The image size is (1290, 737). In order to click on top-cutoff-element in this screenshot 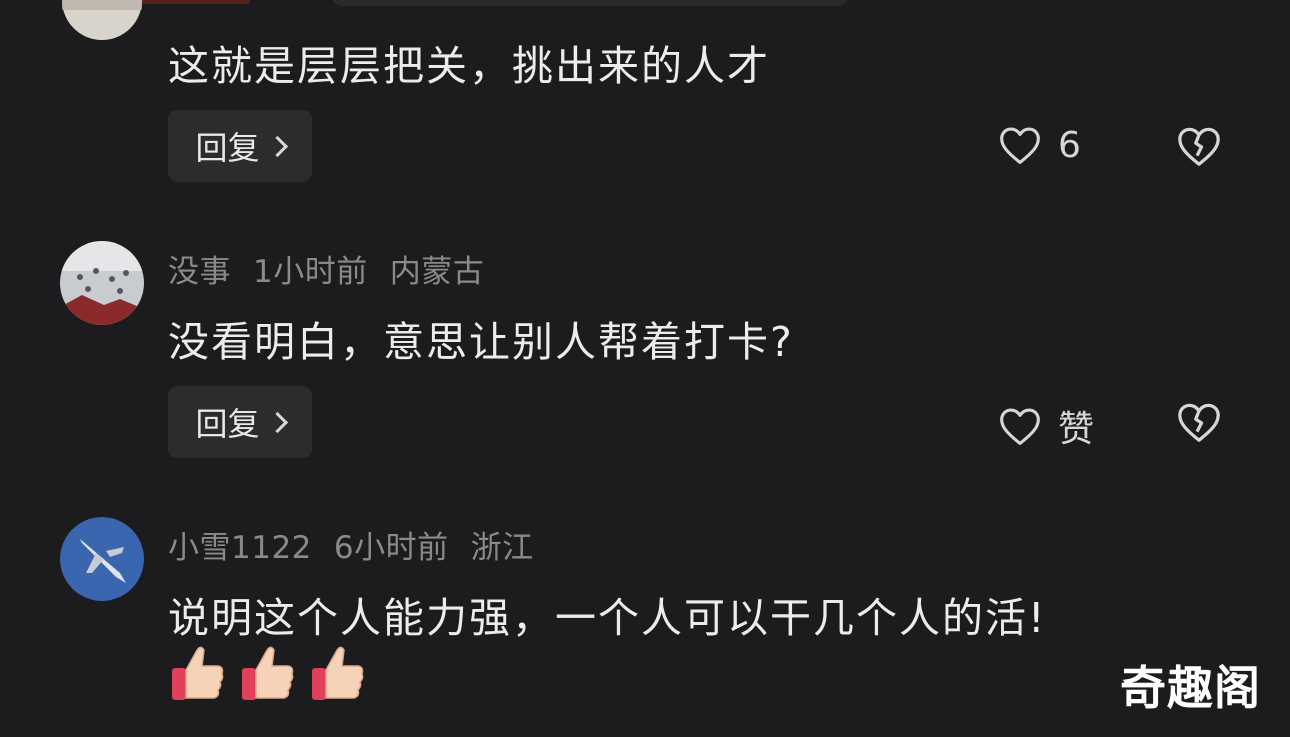, I will do `click(191, 2)`.